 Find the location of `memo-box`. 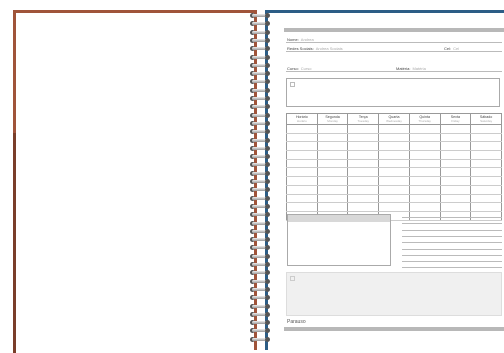

memo-box is located at coordinates (339, 240).